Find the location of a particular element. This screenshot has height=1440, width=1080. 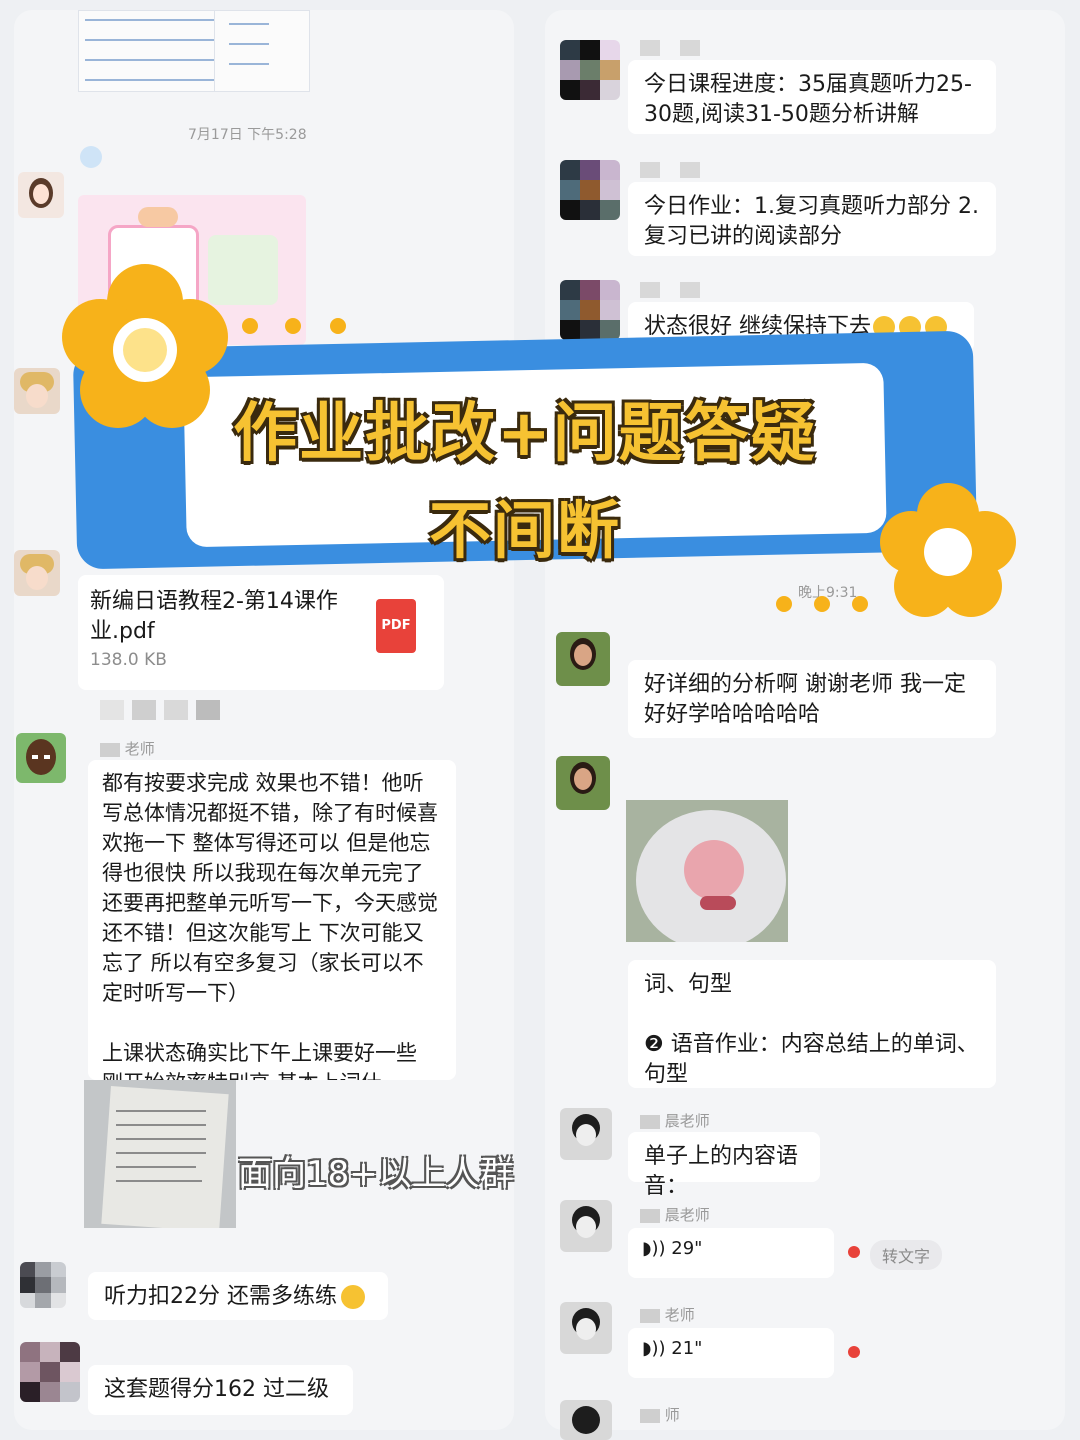

voice-message: ◗)) 21" is located at coordinates (731, 1353).